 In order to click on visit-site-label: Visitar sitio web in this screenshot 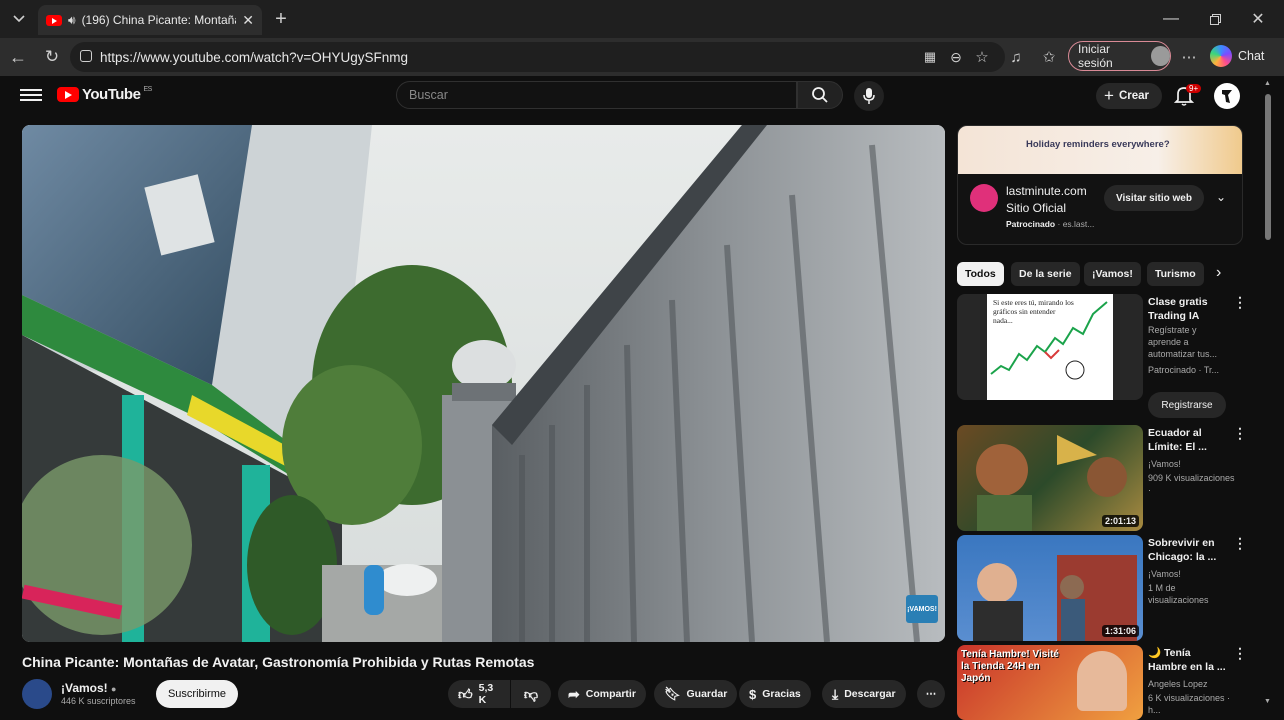, I will do `click(1154, 198)`.